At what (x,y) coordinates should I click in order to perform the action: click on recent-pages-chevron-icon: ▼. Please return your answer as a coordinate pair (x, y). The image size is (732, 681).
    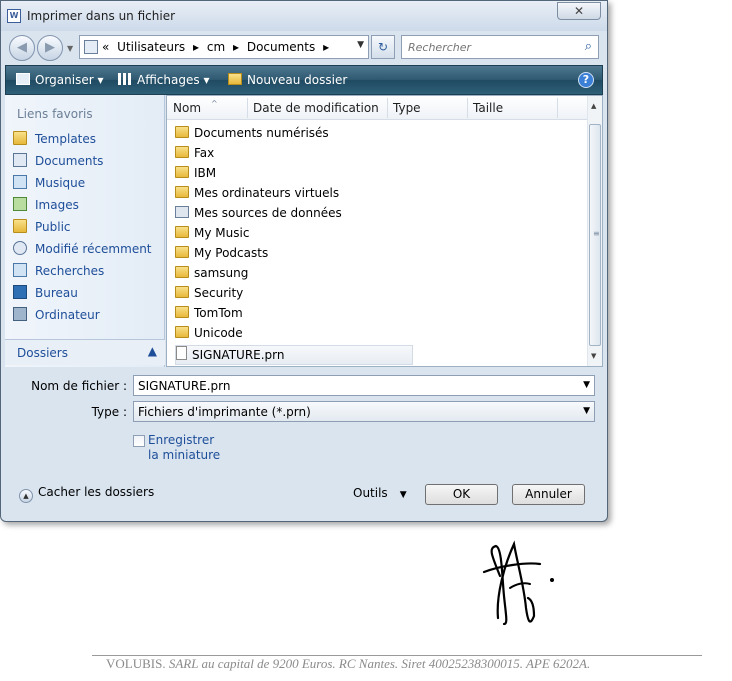
    Looking at the image, I should click on (70, 48).